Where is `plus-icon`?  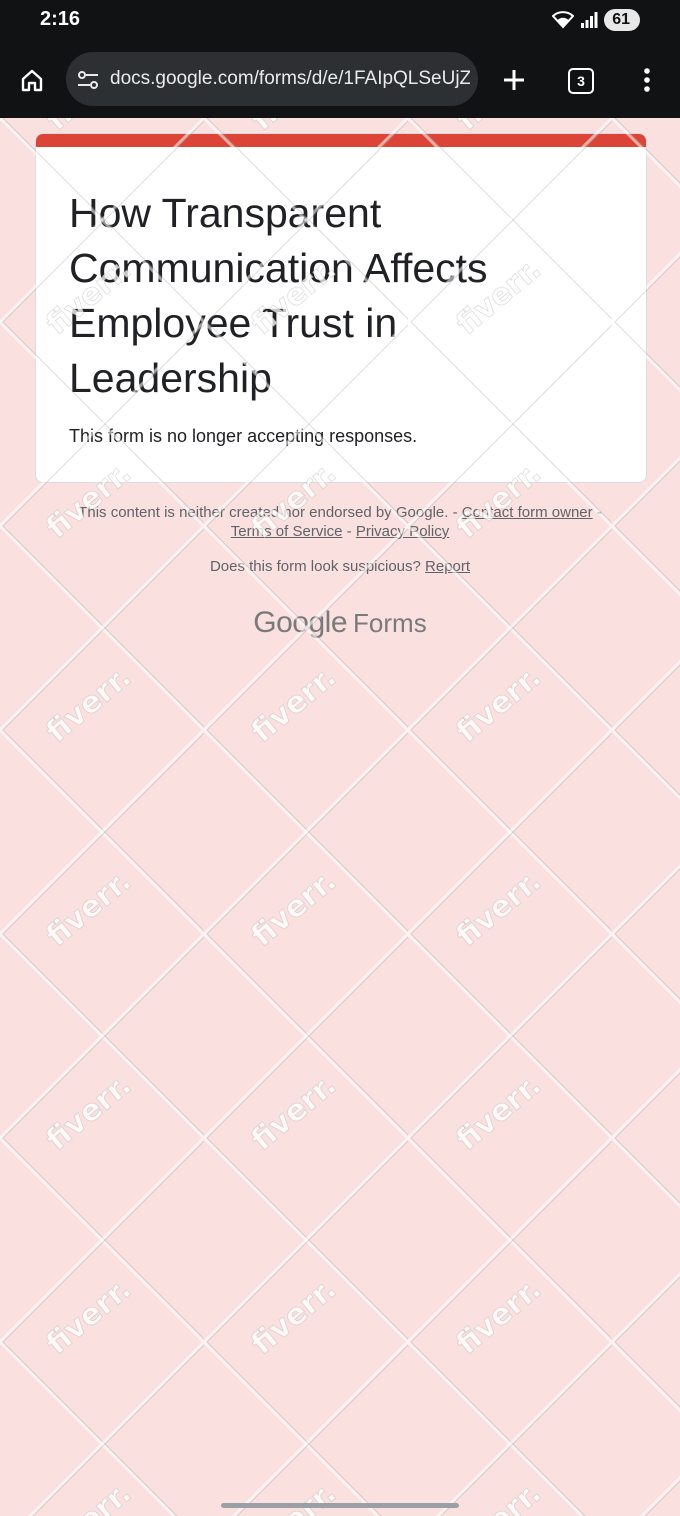
plus-icon is located at coordinates (514, 80).